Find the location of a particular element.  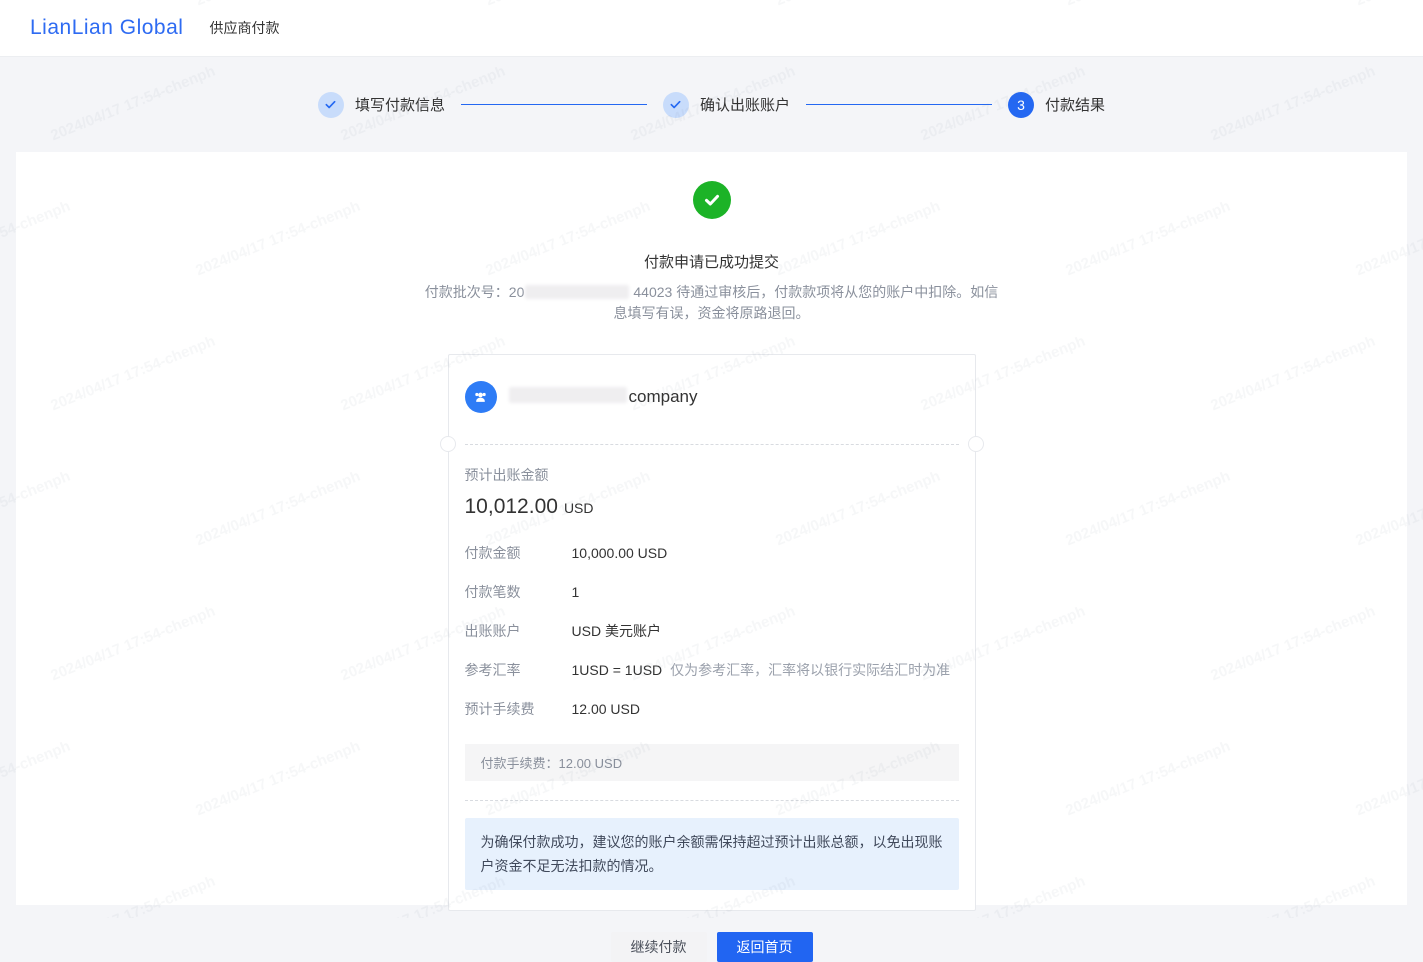

row-estimated-fee: 预计手续费 12.00 USD is located at coordinates (712, 709).